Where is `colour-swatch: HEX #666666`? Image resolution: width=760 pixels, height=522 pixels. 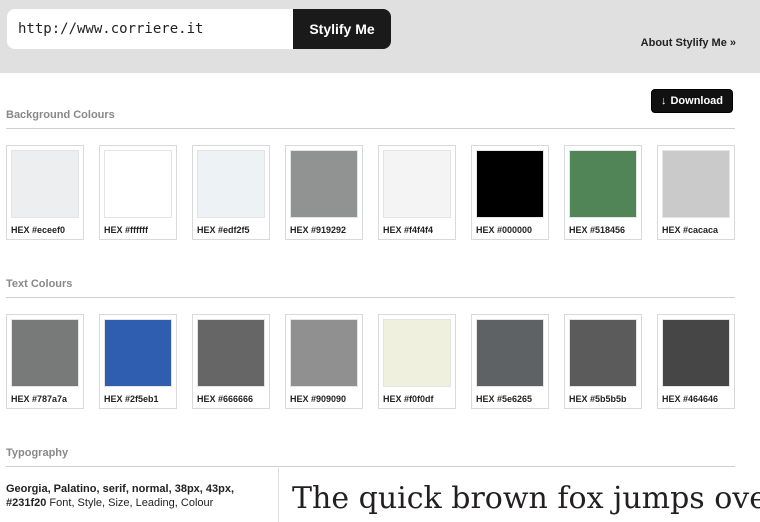 colour-swatch: HEX #666666 is located at coordinates (231, 361).